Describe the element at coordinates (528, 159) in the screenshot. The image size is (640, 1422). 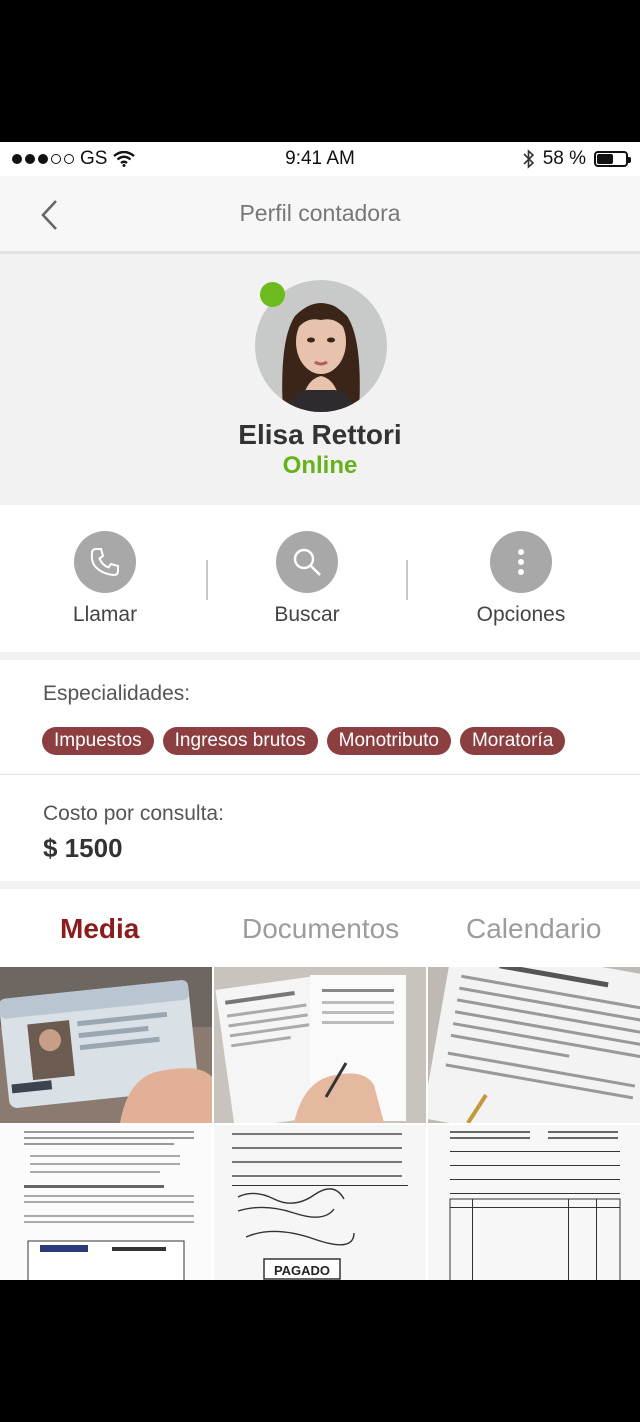
I see `bluetooth-icon` at that location.